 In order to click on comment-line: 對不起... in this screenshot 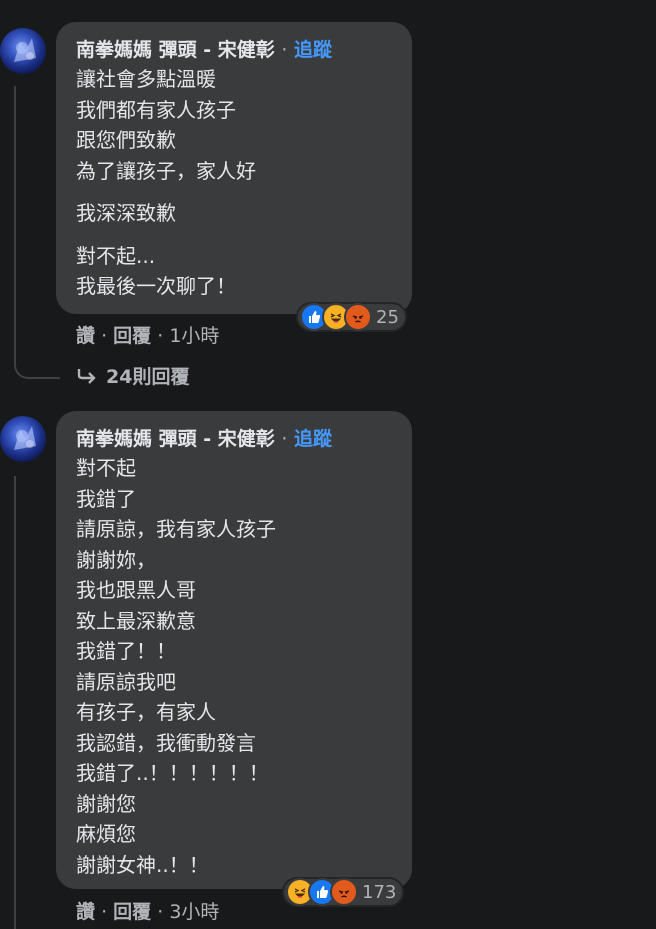, I will do `click(116, 255)`.